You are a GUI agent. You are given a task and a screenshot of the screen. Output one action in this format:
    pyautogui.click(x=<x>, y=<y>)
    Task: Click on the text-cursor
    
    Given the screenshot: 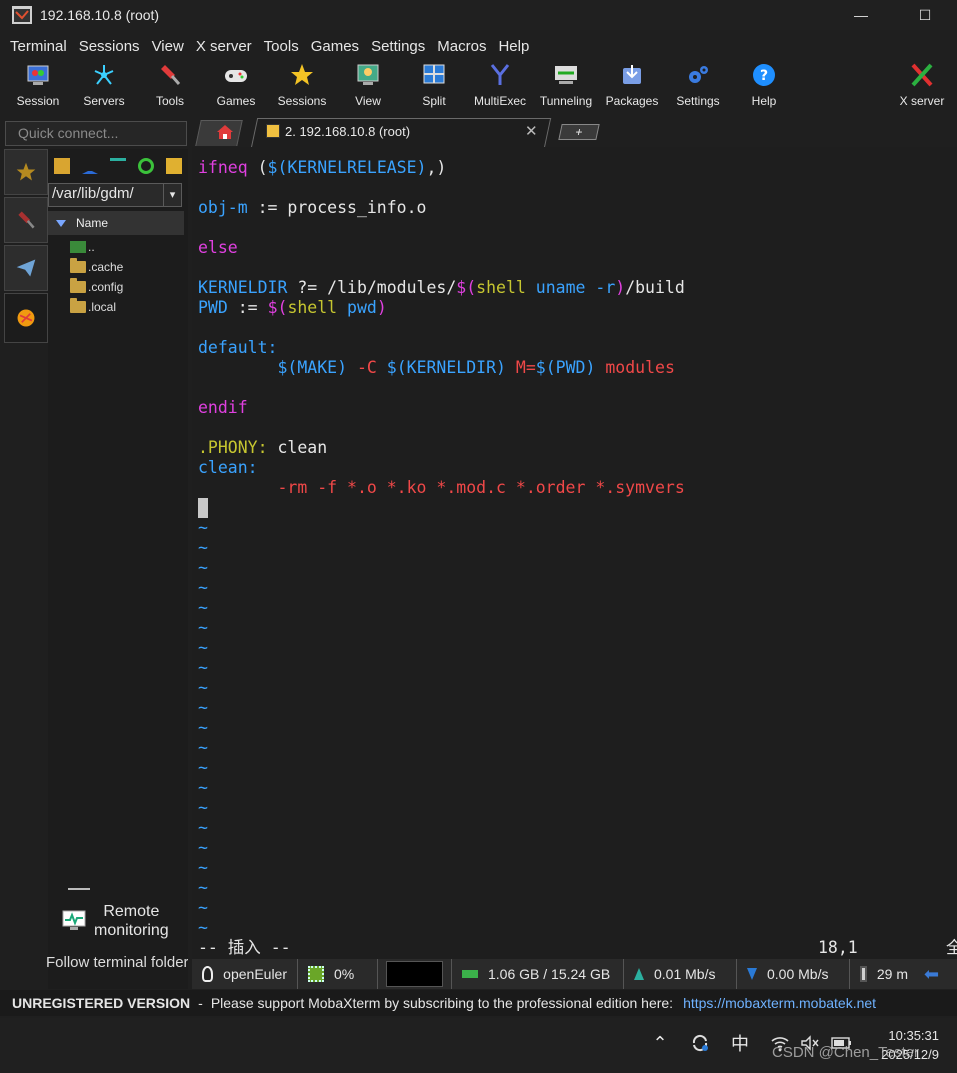 What is the action you would take?
    pyautogui.click(x=203, y=508)
    